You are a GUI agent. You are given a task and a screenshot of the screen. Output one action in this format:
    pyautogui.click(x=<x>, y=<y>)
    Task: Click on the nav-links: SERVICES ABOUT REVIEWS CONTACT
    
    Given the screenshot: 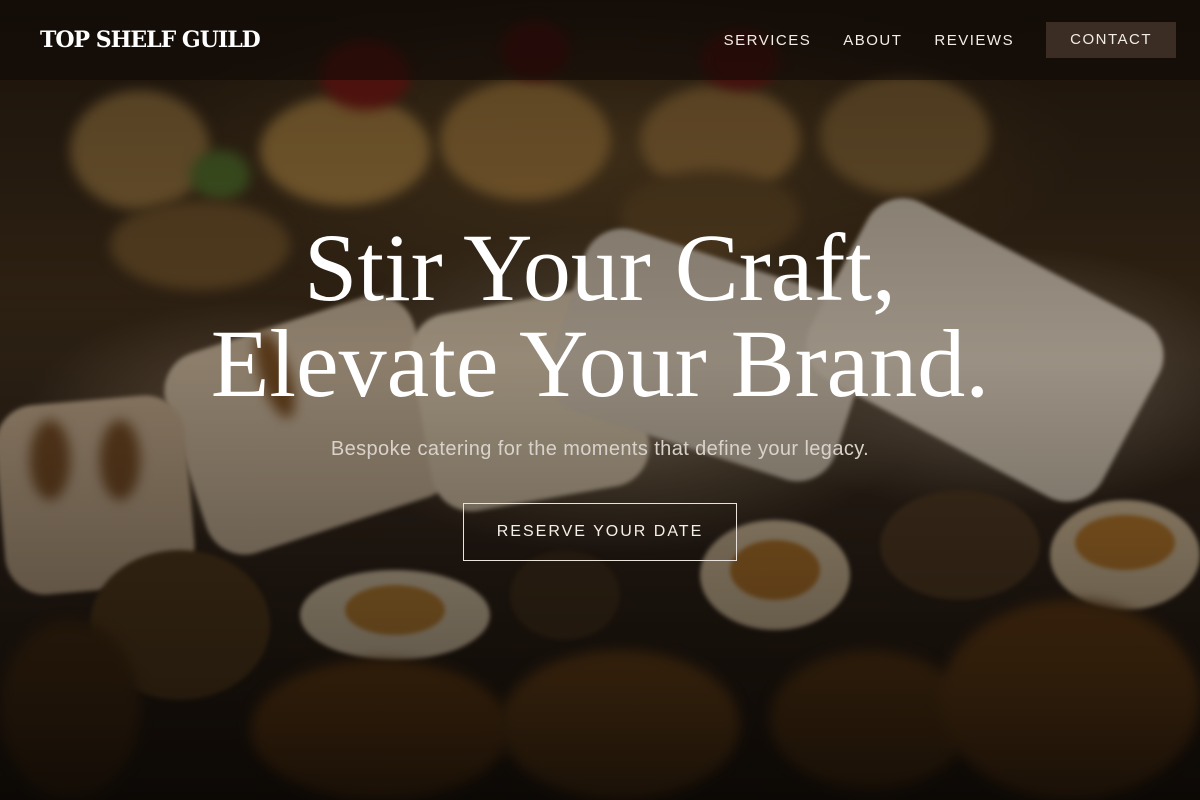 What is the action you would take?
    pyautogui.click(x=950, y=40)
    